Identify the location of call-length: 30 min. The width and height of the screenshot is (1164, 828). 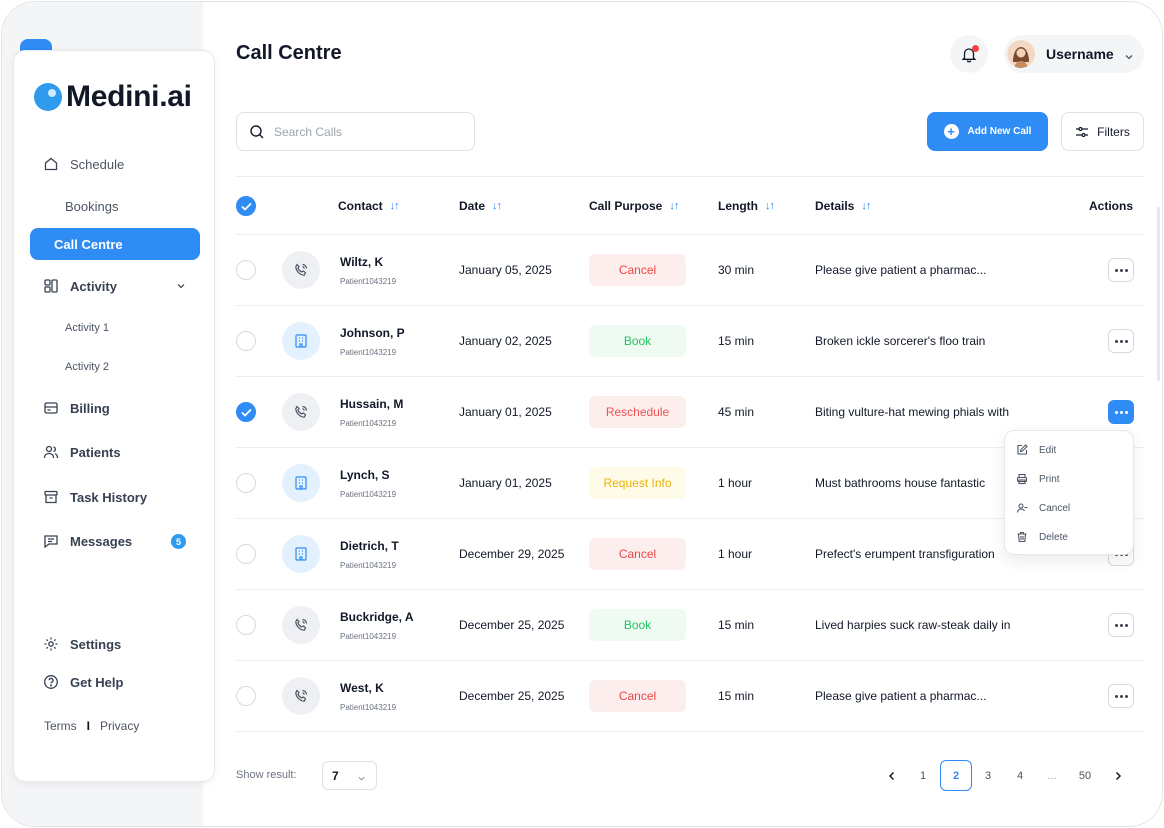
(736, 270).